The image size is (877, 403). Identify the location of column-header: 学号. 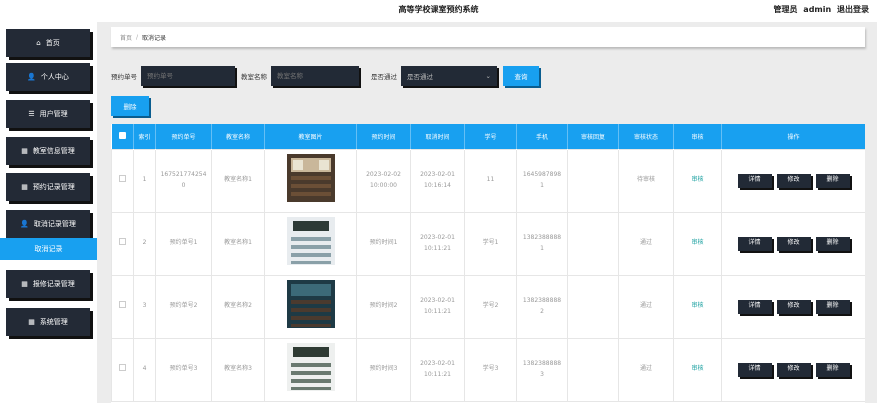
(490, 136).